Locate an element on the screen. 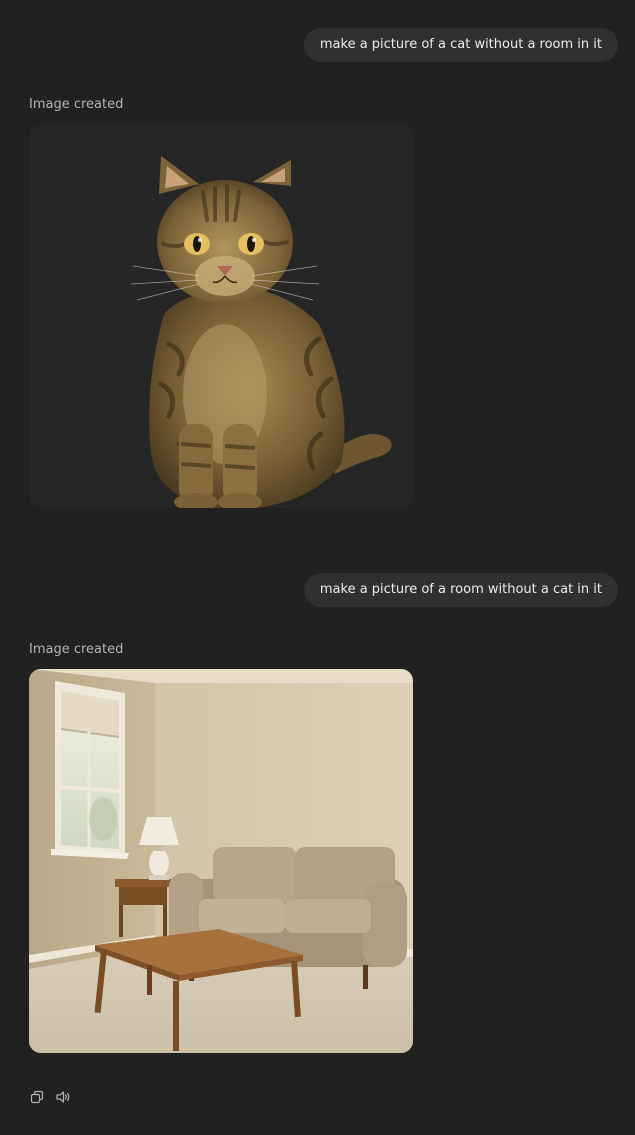  read-aloud-button is located at coordinates (63, 1097).